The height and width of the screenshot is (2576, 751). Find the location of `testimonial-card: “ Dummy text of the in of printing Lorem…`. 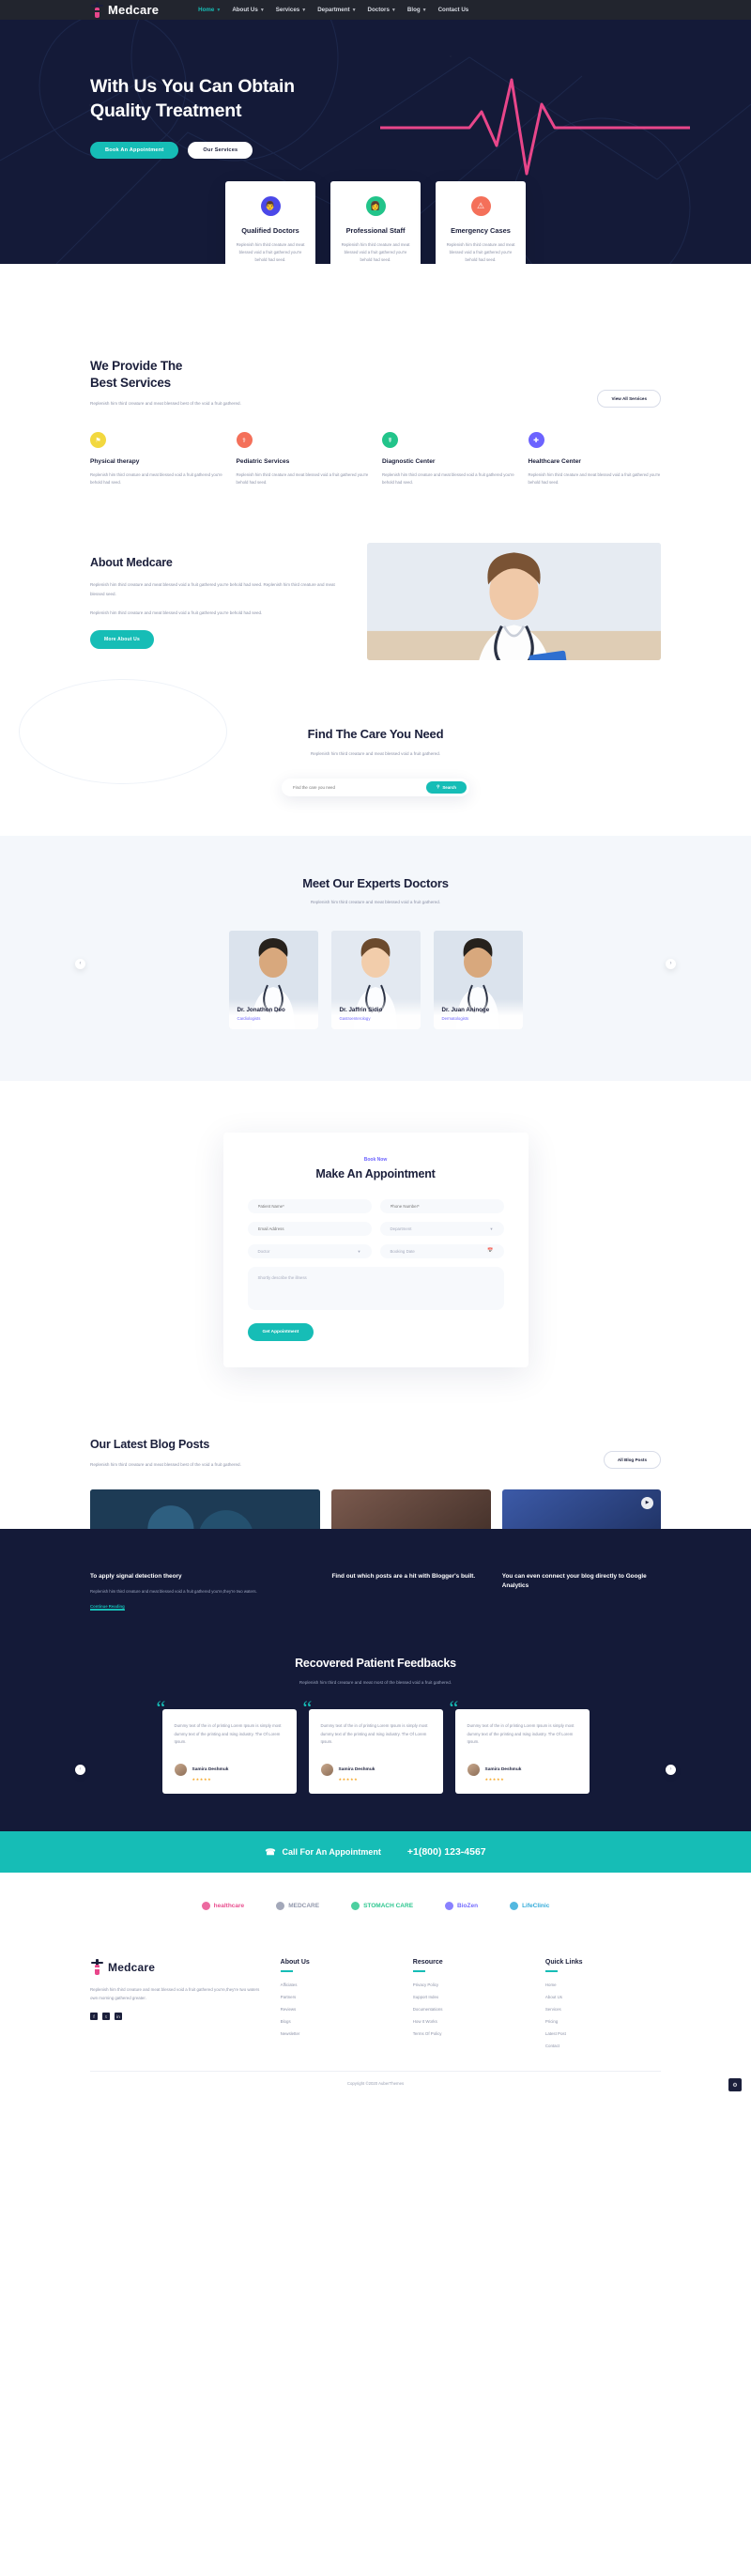

testimonial-card: “ Dummy text of the in of printing Lorem… is located at coordinates (227, 1746).